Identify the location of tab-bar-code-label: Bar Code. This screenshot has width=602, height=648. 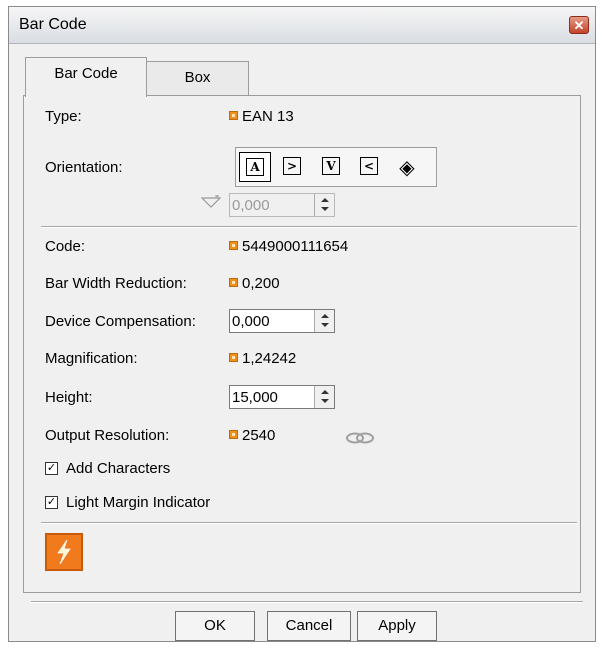
(86, 73).